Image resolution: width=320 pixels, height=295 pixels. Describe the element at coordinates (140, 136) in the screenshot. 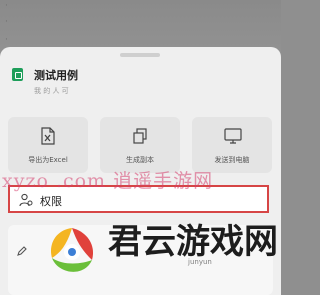

I see `copy-icon` at that location.